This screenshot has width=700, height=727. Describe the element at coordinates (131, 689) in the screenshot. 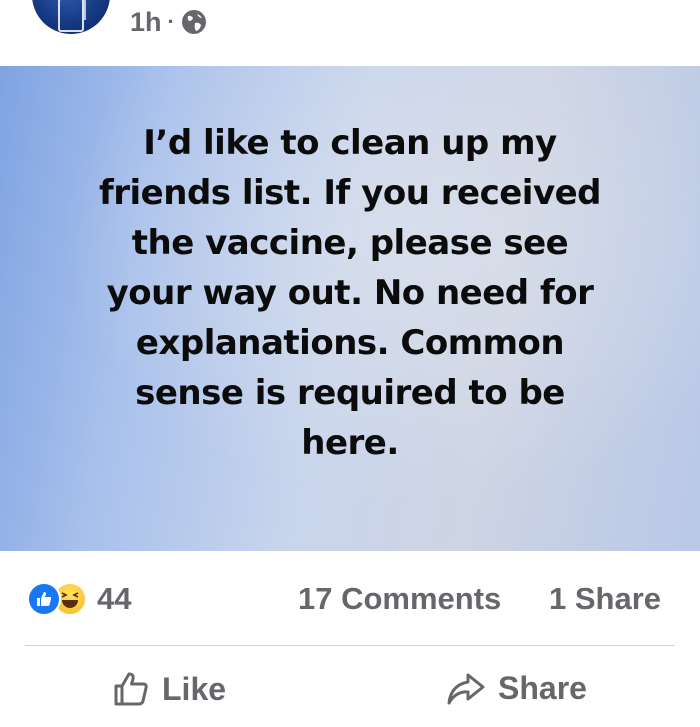

I see `thumbs-up-icon` at that location.